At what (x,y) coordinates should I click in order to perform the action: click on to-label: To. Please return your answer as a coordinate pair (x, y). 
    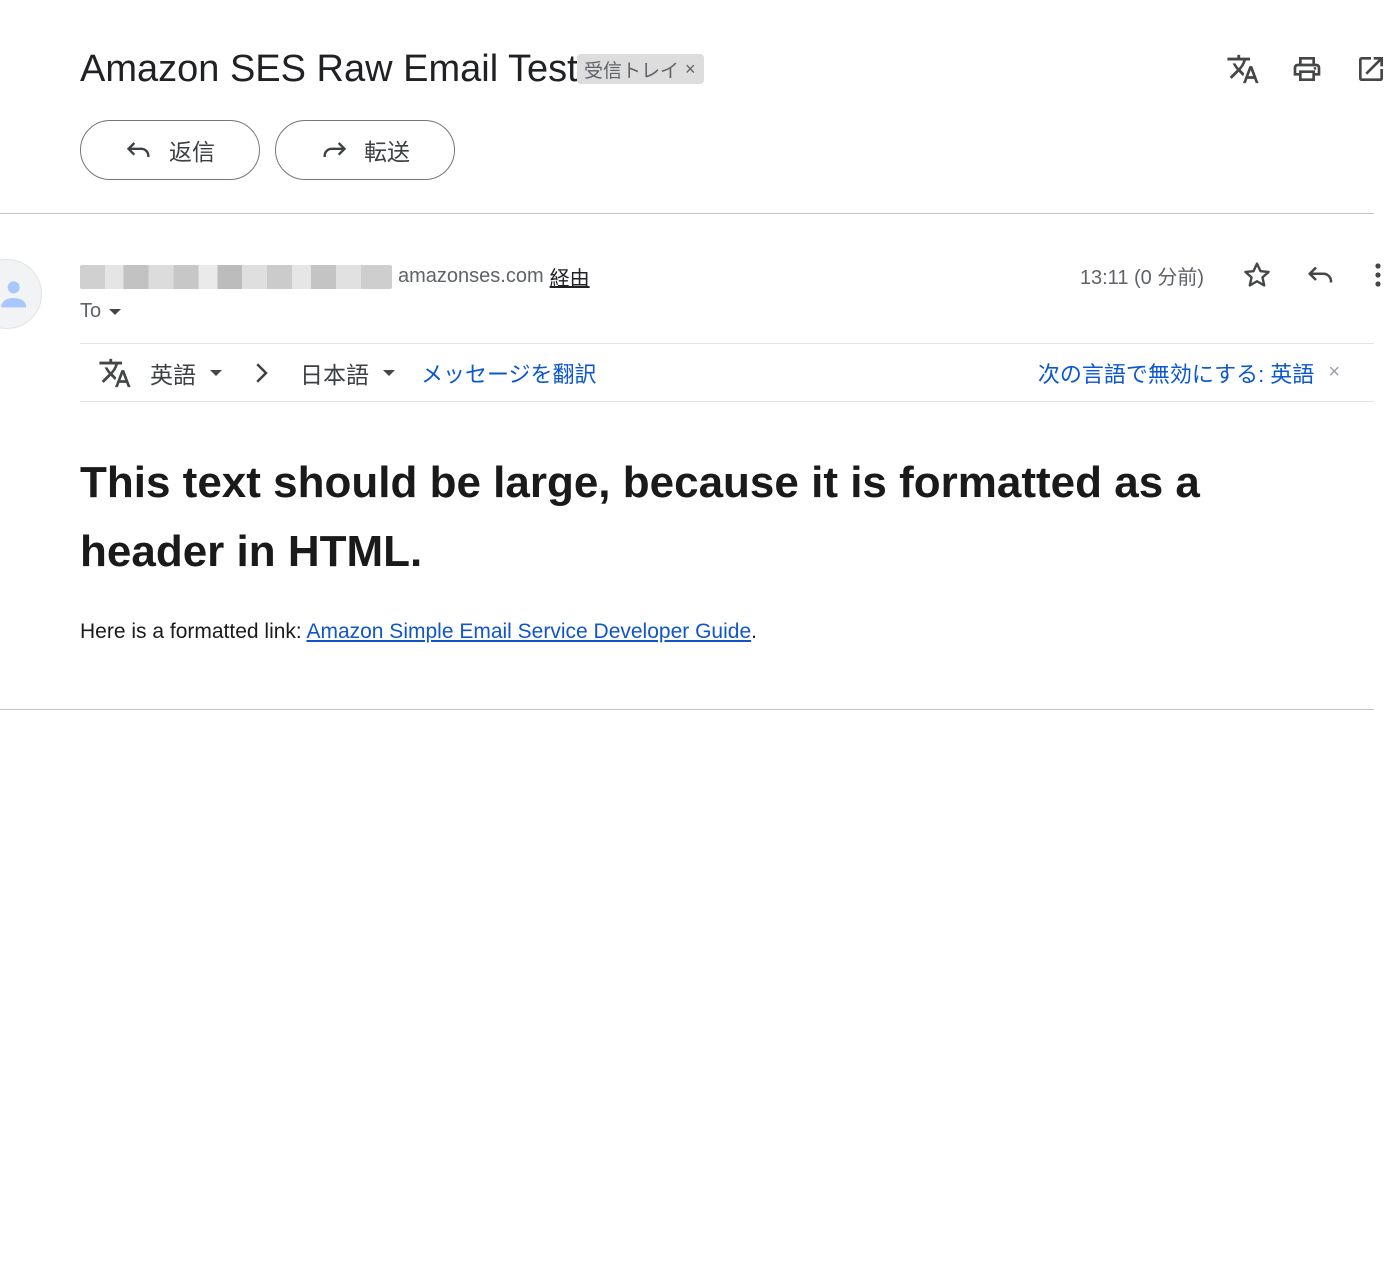
    Looking at the image, I should click on (91, 311).